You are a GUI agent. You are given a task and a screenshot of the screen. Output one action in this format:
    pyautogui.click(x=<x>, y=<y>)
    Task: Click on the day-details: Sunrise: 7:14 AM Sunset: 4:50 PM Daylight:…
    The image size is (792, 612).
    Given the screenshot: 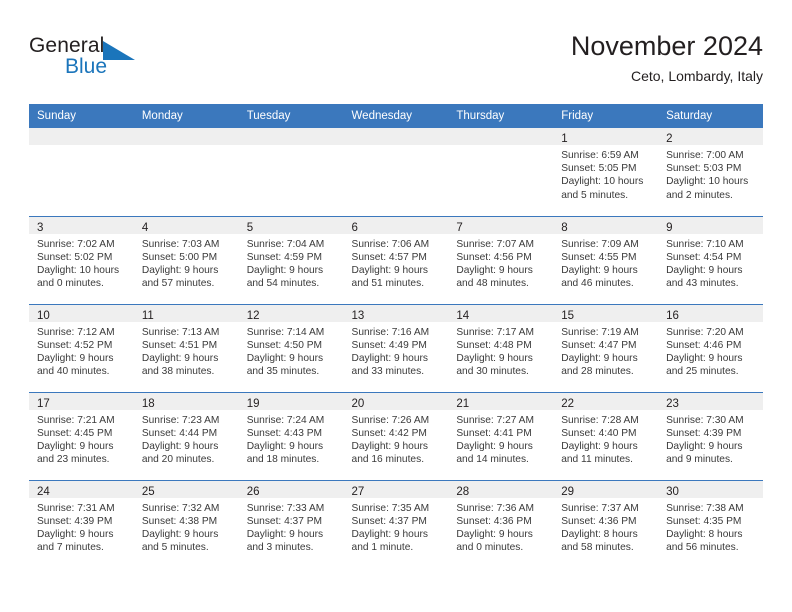 What is the action you would take?
    pyautogui.click(x=291, y=350)
    